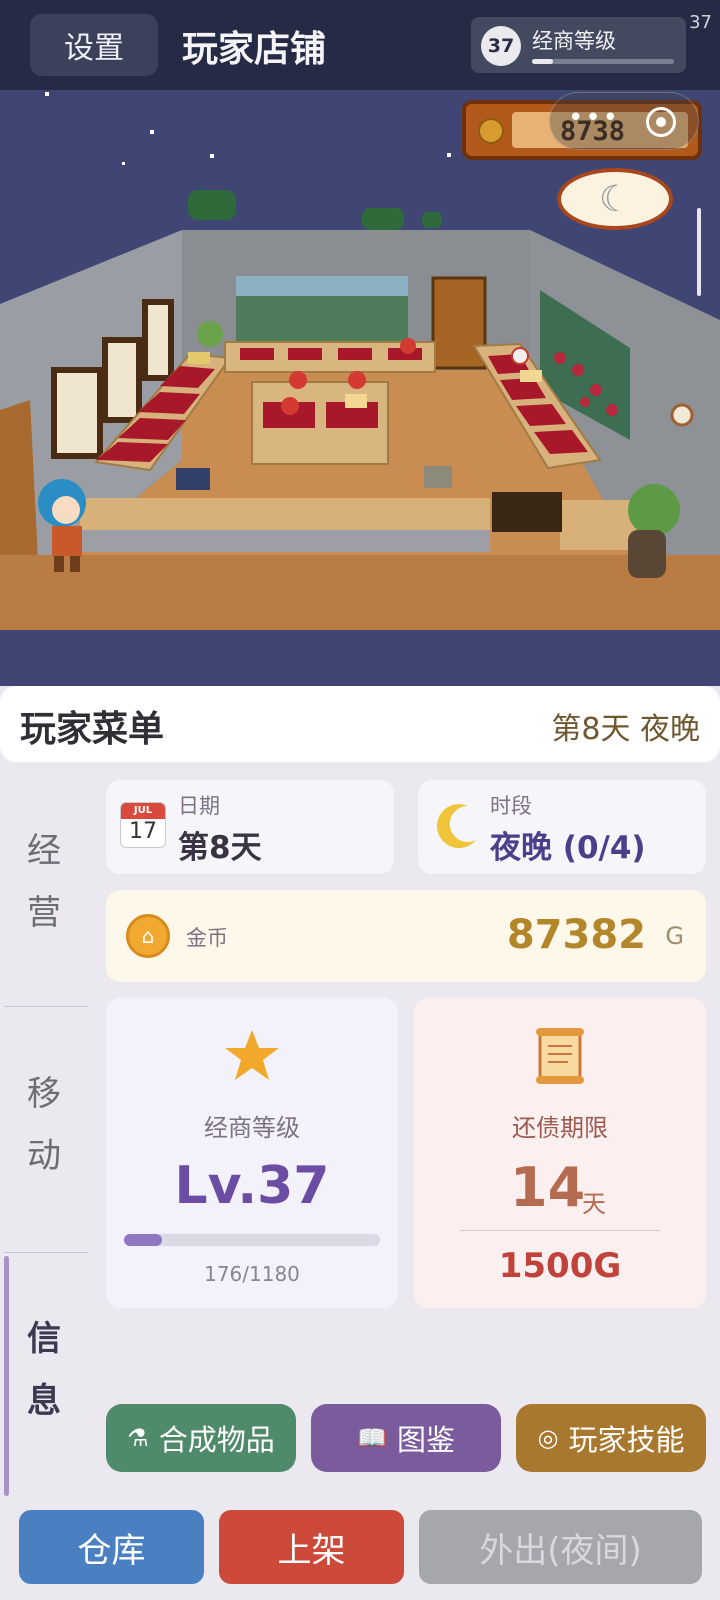  I want to click on corner-counter: 37, so click(700, 22).